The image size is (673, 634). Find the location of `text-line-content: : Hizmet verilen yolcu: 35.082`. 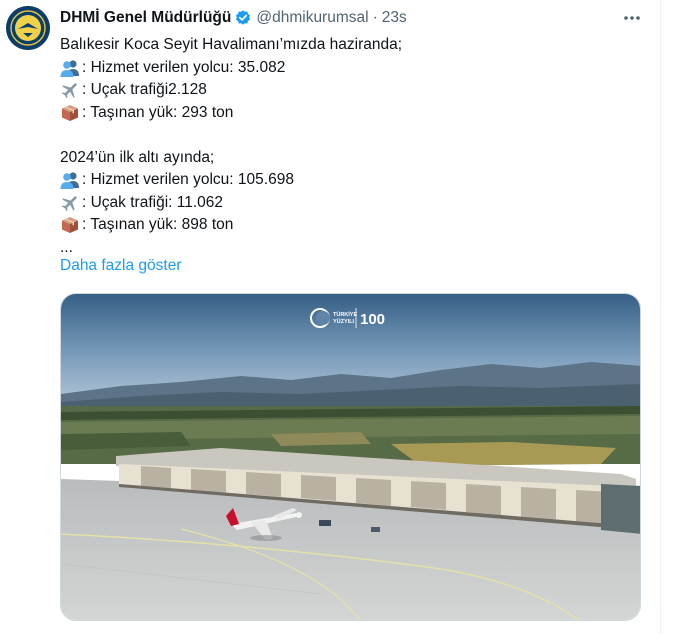

text-line-content: : Hizmet verilen yolcu: 35.082 is located at coordinates (184, 67).